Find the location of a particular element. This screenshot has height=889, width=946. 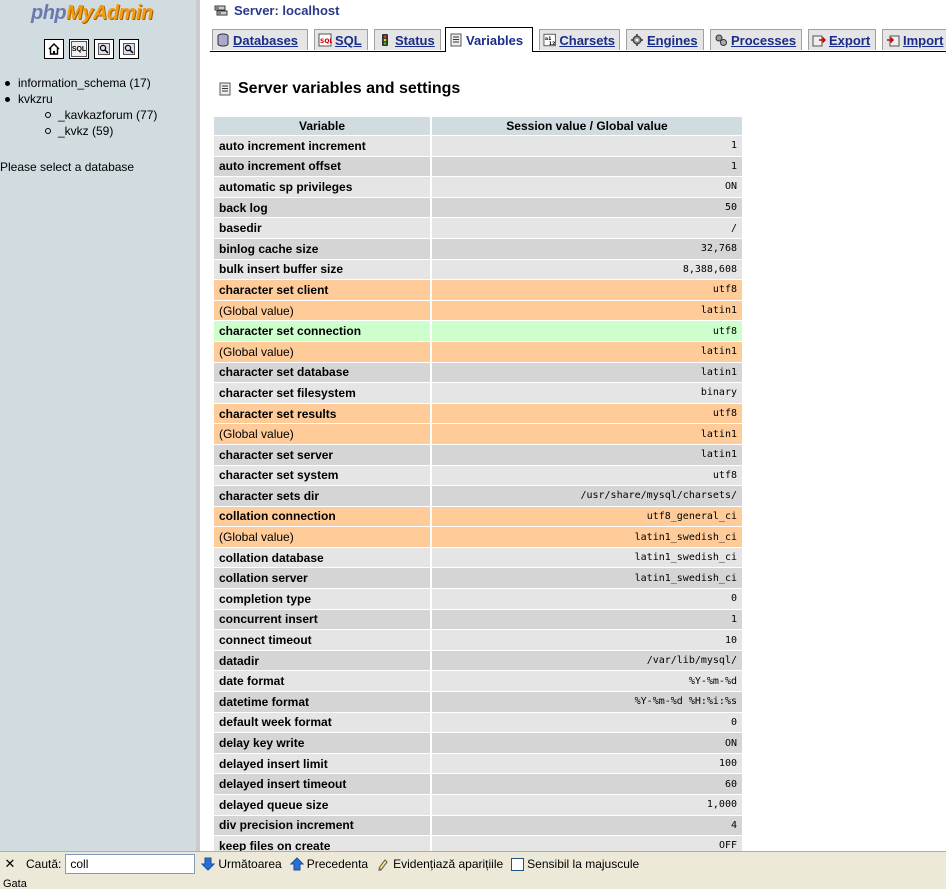

variable-row: character set results utf8 is located at coordinates (478, 413).